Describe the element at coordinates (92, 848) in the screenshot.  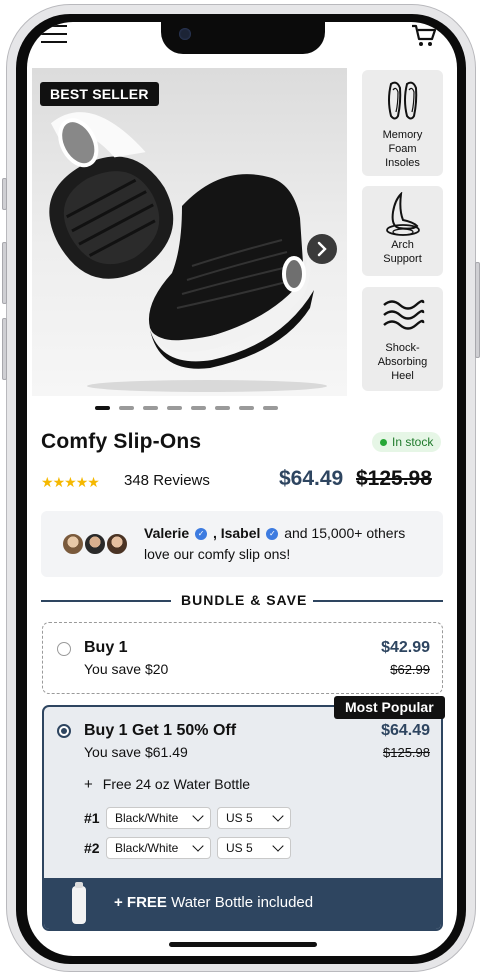
I see `variant-label: #2` at that location.